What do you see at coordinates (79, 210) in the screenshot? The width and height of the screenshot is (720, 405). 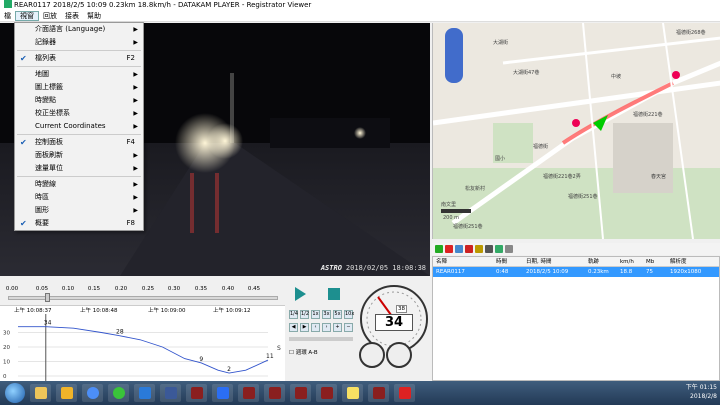 I see `menu-item: 圖形 ▶` at bounding box center [79, 210].